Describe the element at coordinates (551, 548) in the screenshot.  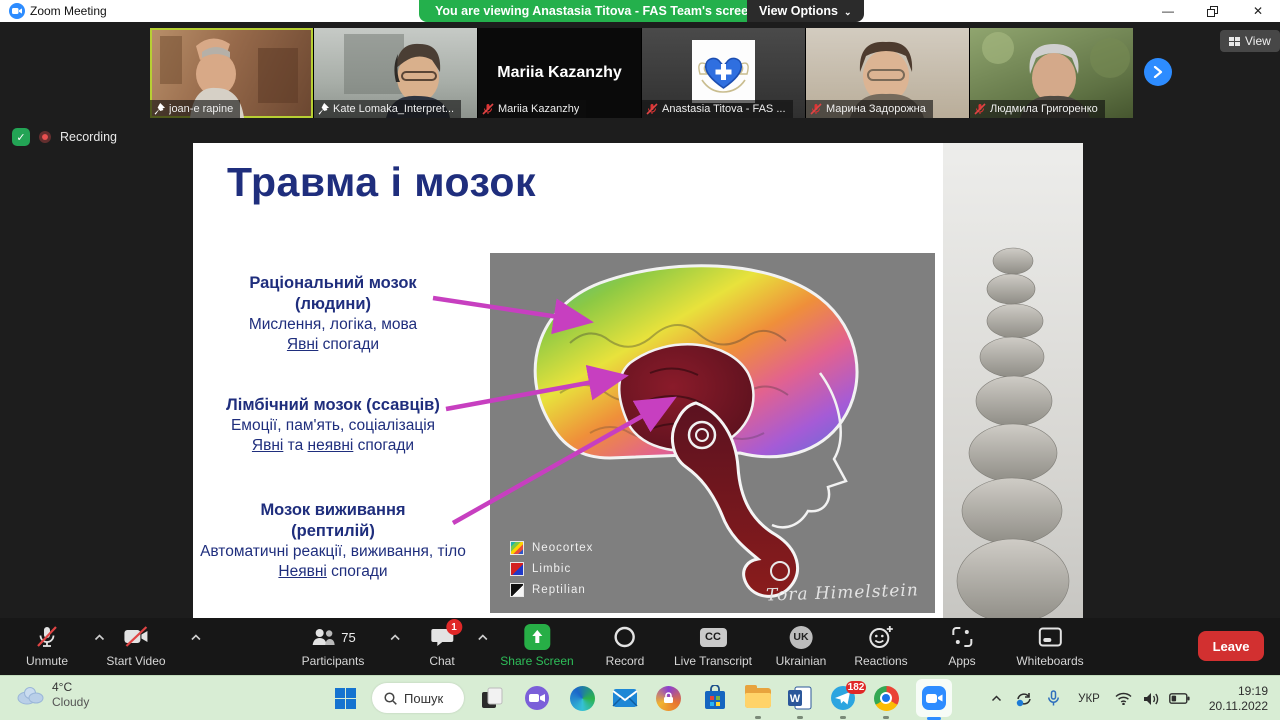
I see `legend-neocortex: Neocortex` at that location.